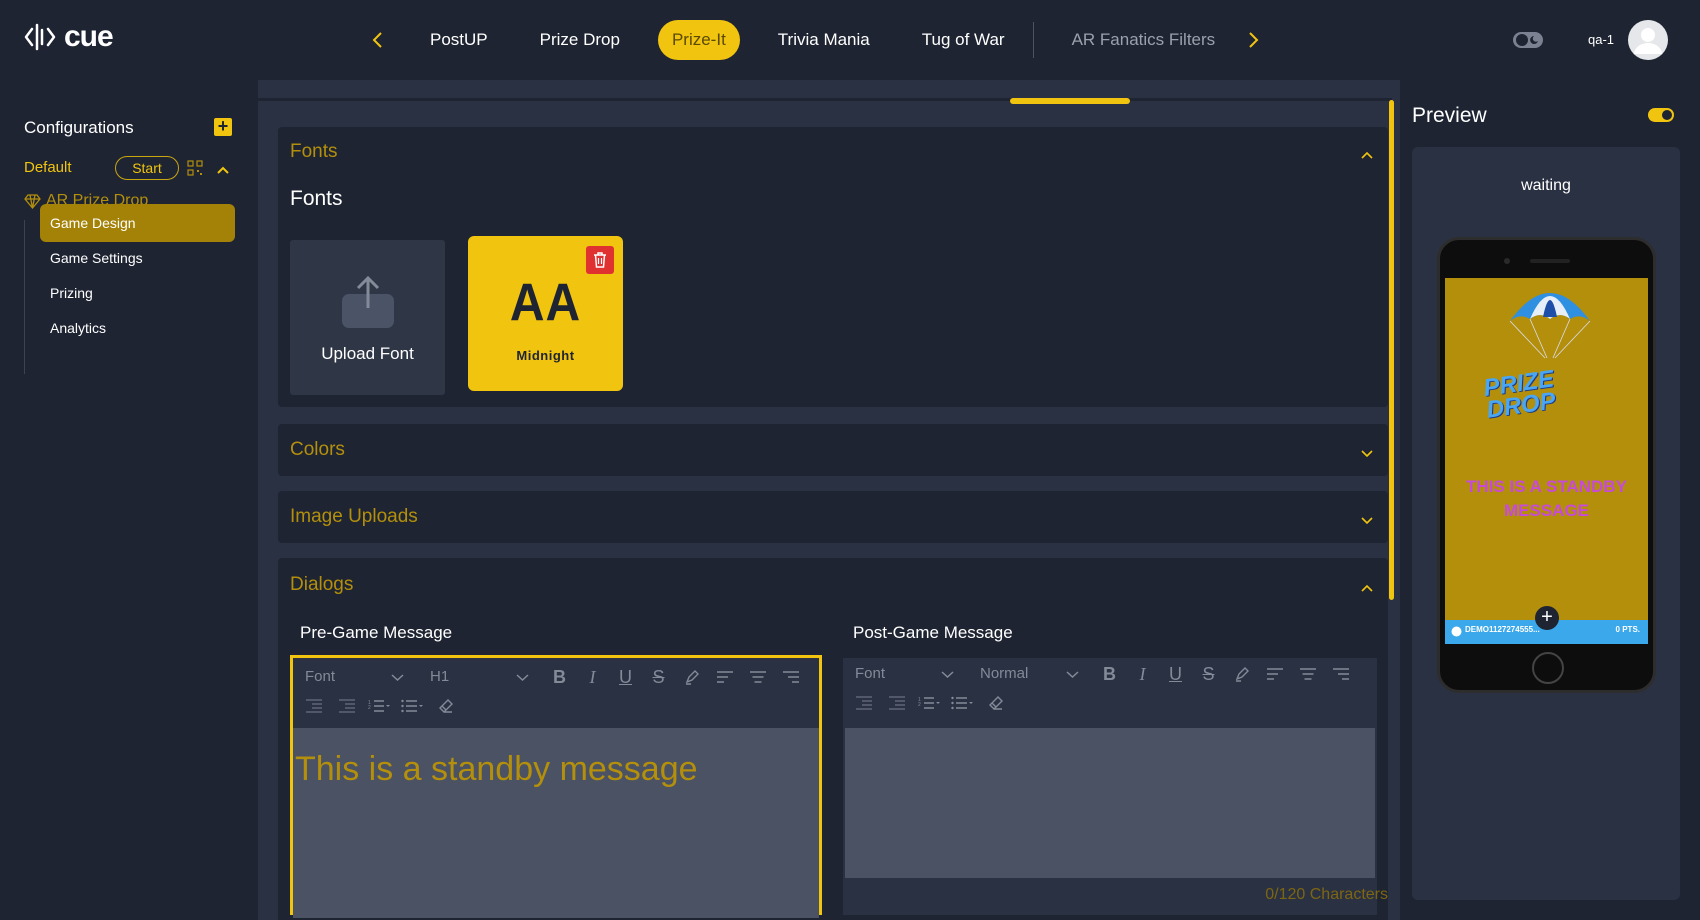  I want to click on add-icon: +, so click(1547, 618).